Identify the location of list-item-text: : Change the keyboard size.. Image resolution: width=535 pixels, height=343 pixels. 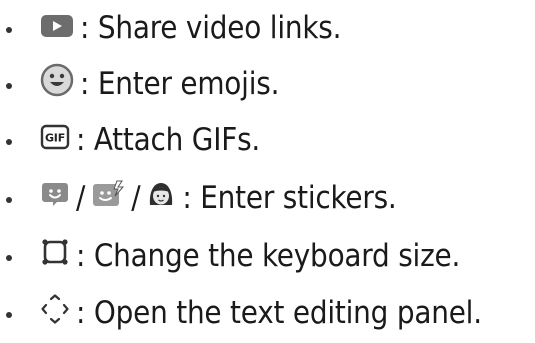
(268, 256).